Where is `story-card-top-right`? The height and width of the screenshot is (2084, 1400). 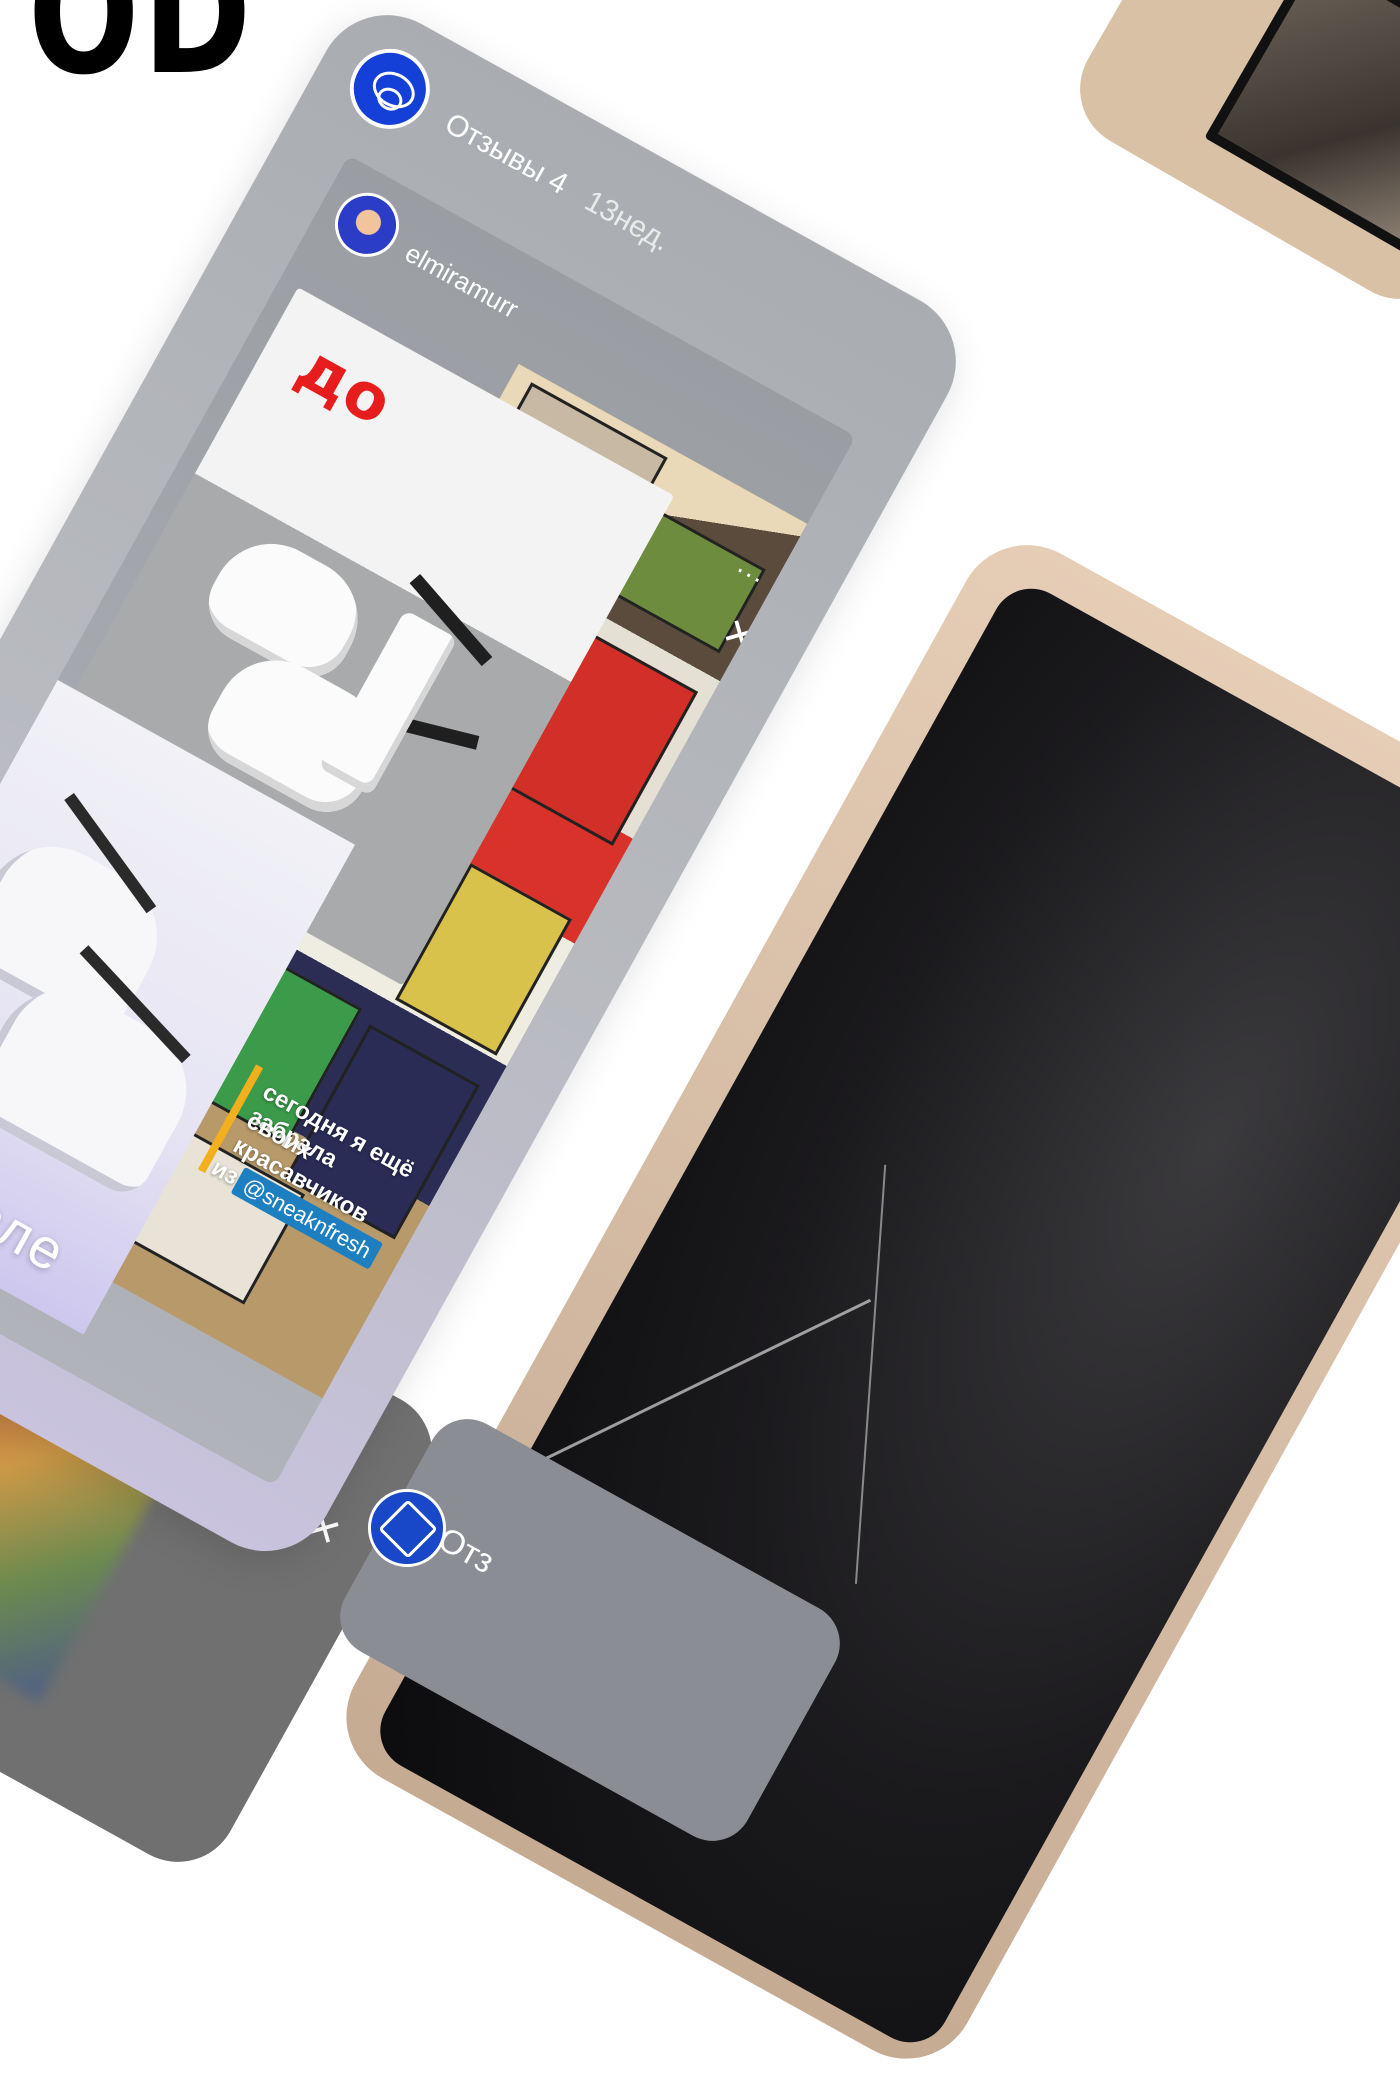 story-card-top-right is located at coordinates (1229, 160).